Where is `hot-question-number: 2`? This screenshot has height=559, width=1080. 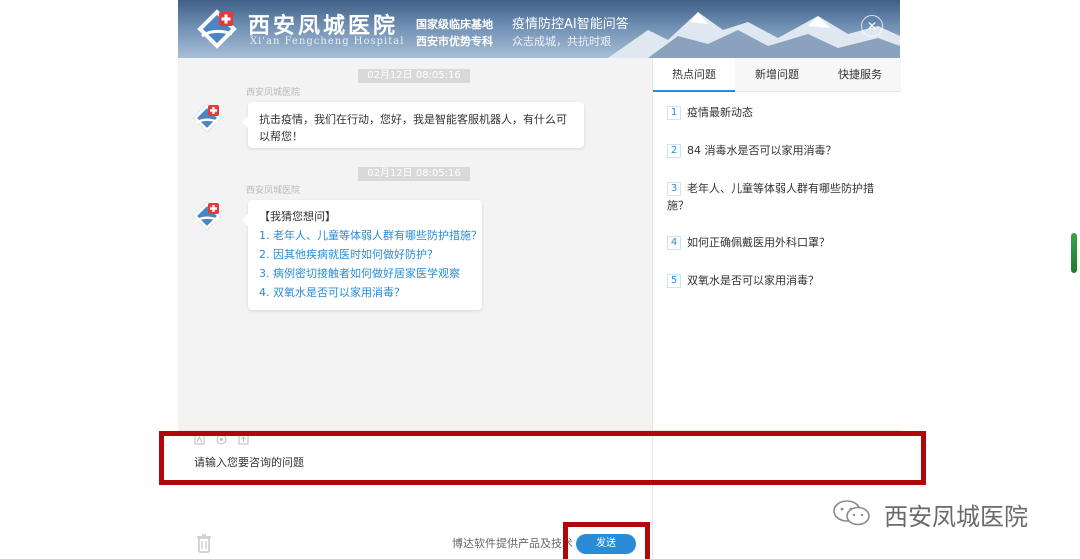
hot-question-number: 2 is located at coordinates (674, 151).